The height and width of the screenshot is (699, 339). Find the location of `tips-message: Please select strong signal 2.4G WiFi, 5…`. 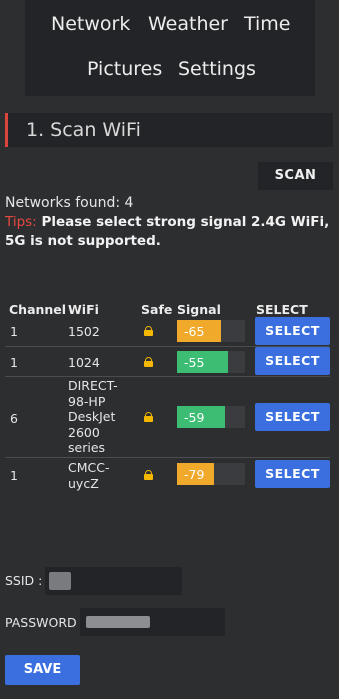

tips-message: Please select strong signal 2.4G WiFi, 5… is located at coordinates (167, 231).